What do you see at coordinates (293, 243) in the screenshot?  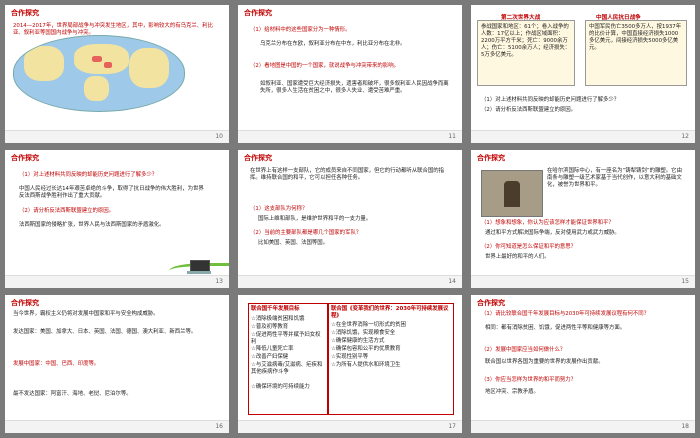 I see `answer-2: 比如美国、英国、法国等国。` at bounding box center [293, 243].